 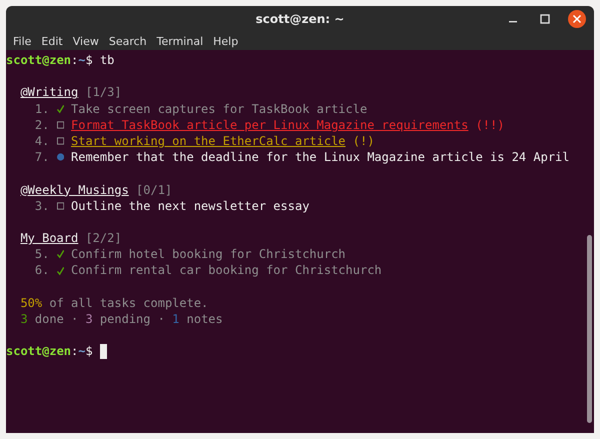 What do you see at coordinates (42, 270) in the screenshot?
I see `task-number: 6.` at bounding box center [42, 270].